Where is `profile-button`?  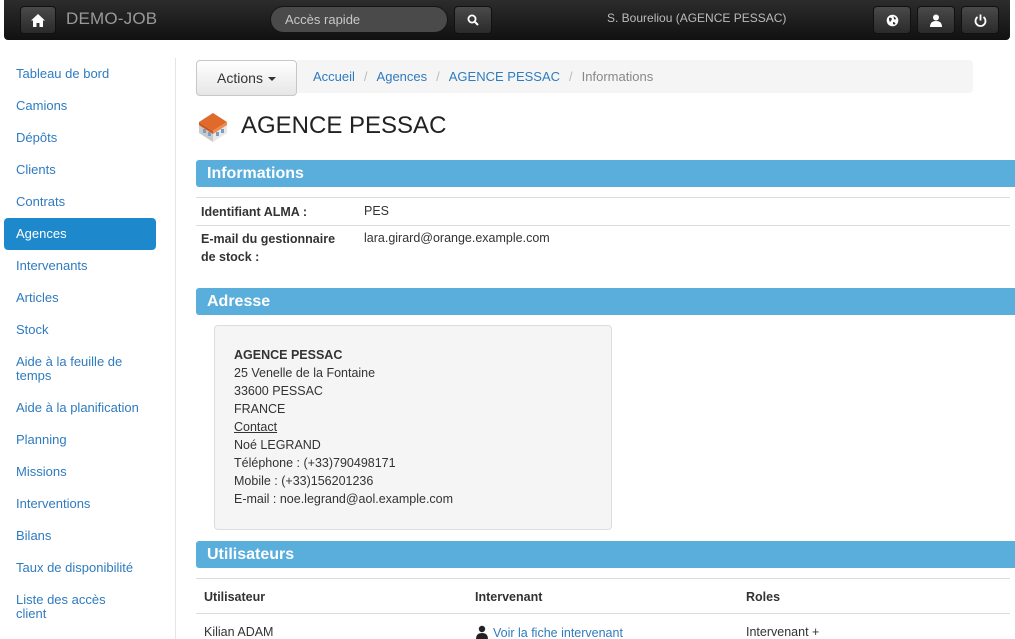
profile-button is located at coordinates (936, 20).